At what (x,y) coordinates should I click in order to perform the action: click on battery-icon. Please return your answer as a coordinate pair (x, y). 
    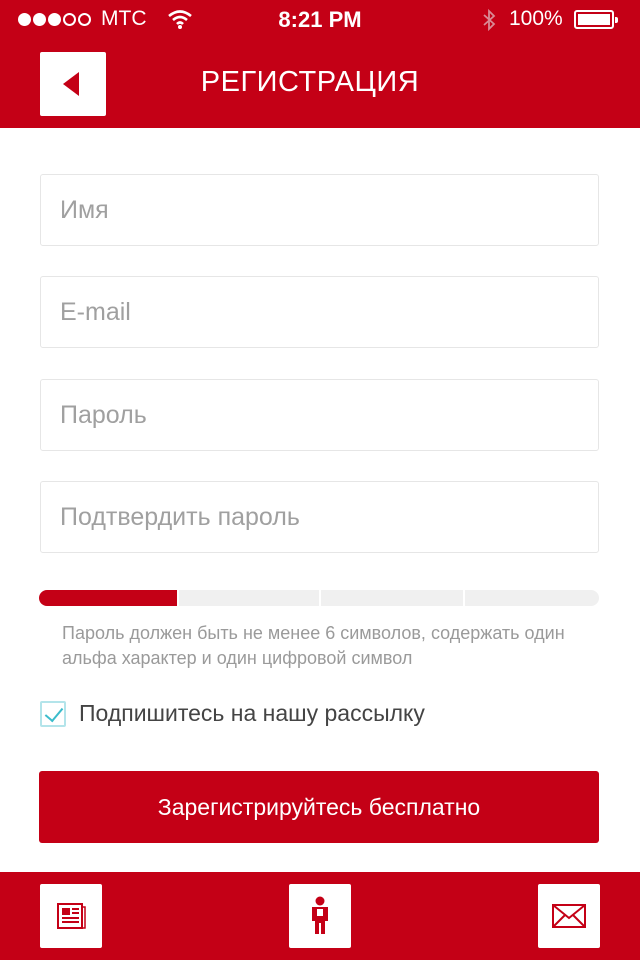
    Looking at the image, I should click on (596, 19).